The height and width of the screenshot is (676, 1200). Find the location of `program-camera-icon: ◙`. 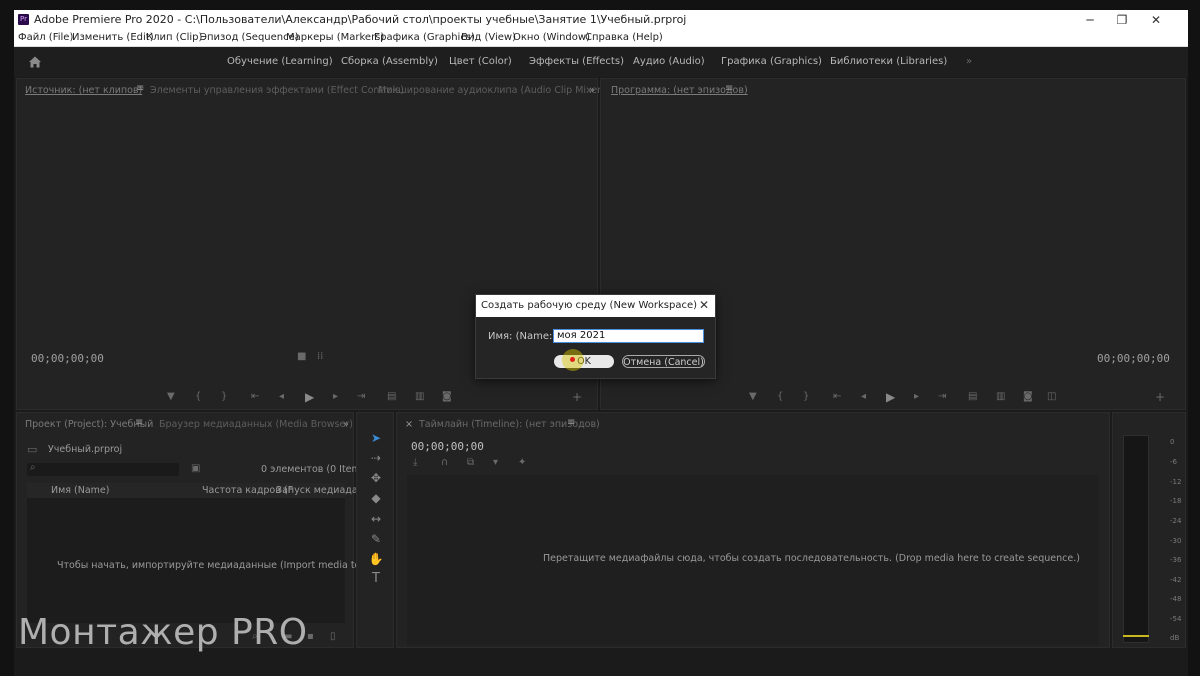

program-camera-icon: ◙ is located at coordinates (1028, 396).